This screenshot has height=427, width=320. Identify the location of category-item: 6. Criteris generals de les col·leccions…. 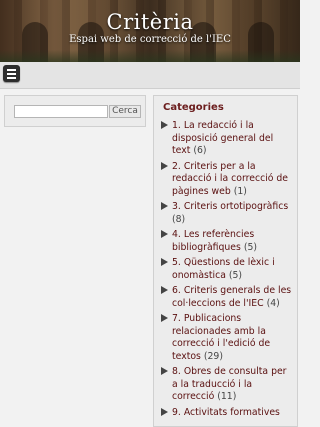
(227, 297).